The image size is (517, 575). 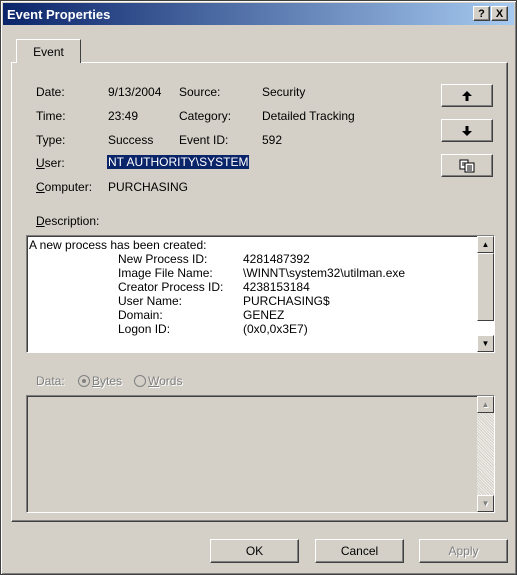 I want to click on description-header: A new process has been created:, so click(x=118, y=245).